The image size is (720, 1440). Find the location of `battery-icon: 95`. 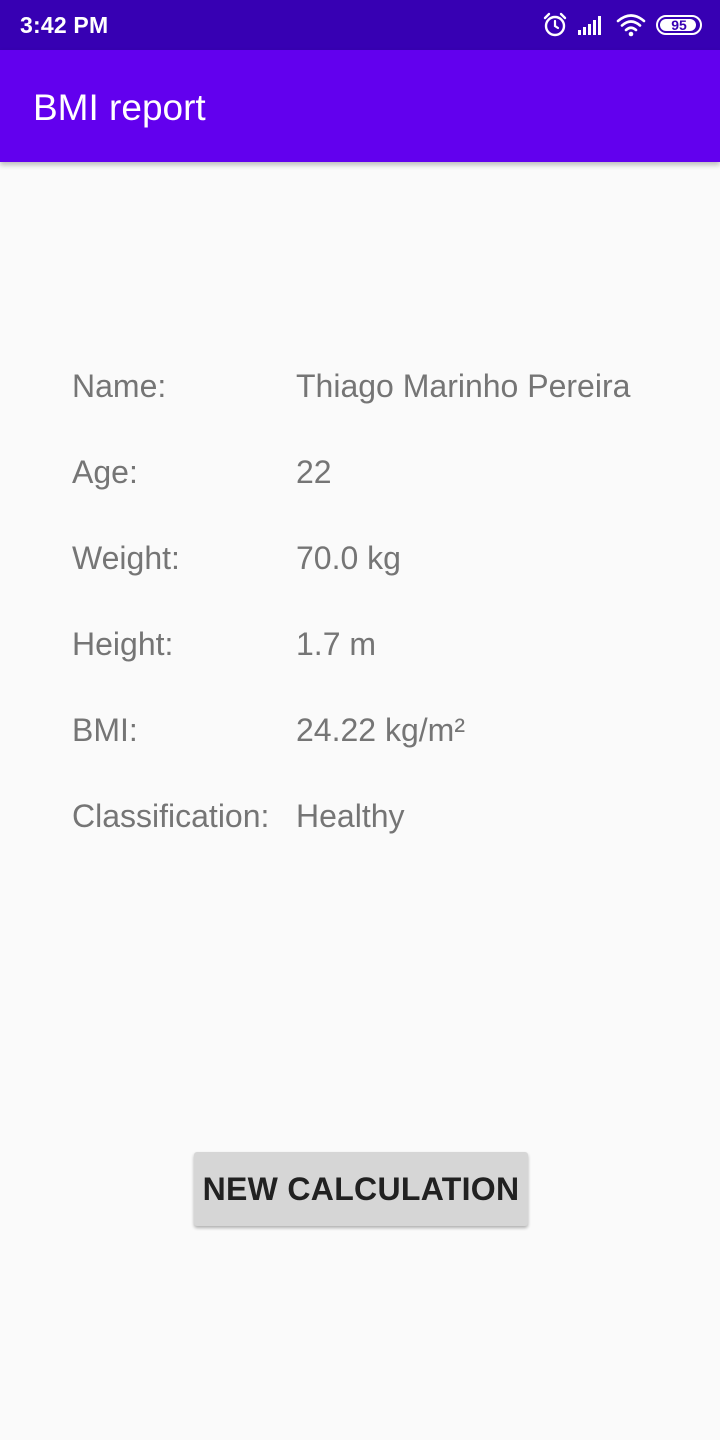

battery-icon: 95 is located at coordinates (679, 25).